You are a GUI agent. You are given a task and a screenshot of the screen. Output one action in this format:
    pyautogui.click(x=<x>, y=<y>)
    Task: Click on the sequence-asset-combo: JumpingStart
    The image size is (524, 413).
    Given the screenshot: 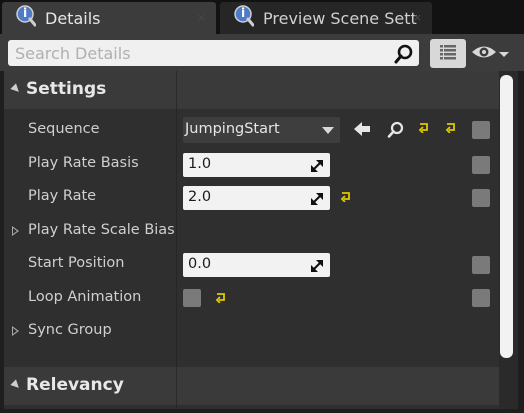 What is the action you would take?
    pyautogui.click(x=261, y=130)
    